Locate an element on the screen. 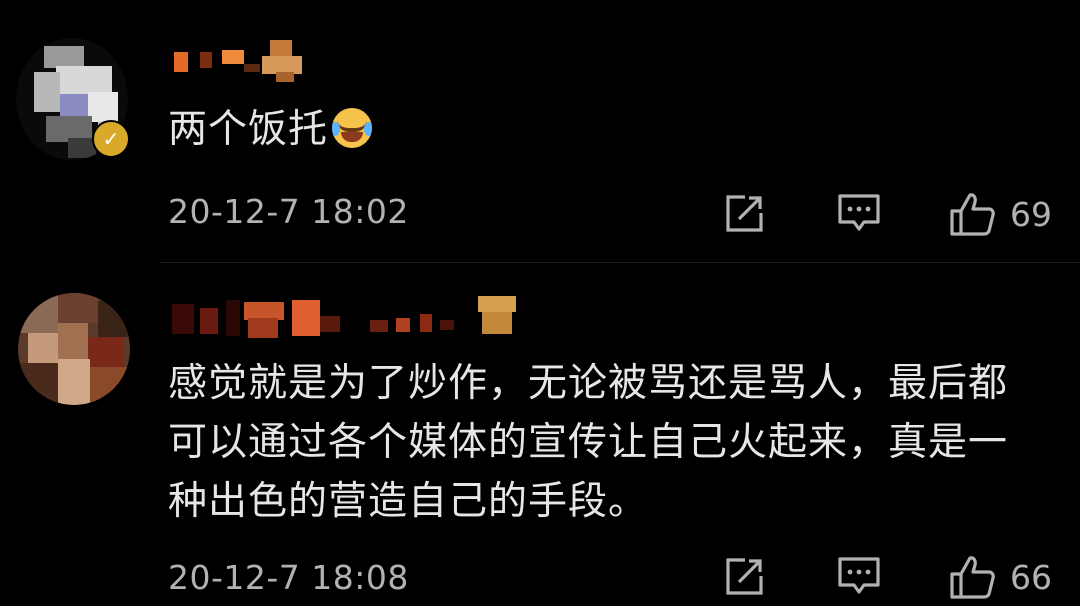  comment-text: 两个饭托 is located at coordinates (604, 129).